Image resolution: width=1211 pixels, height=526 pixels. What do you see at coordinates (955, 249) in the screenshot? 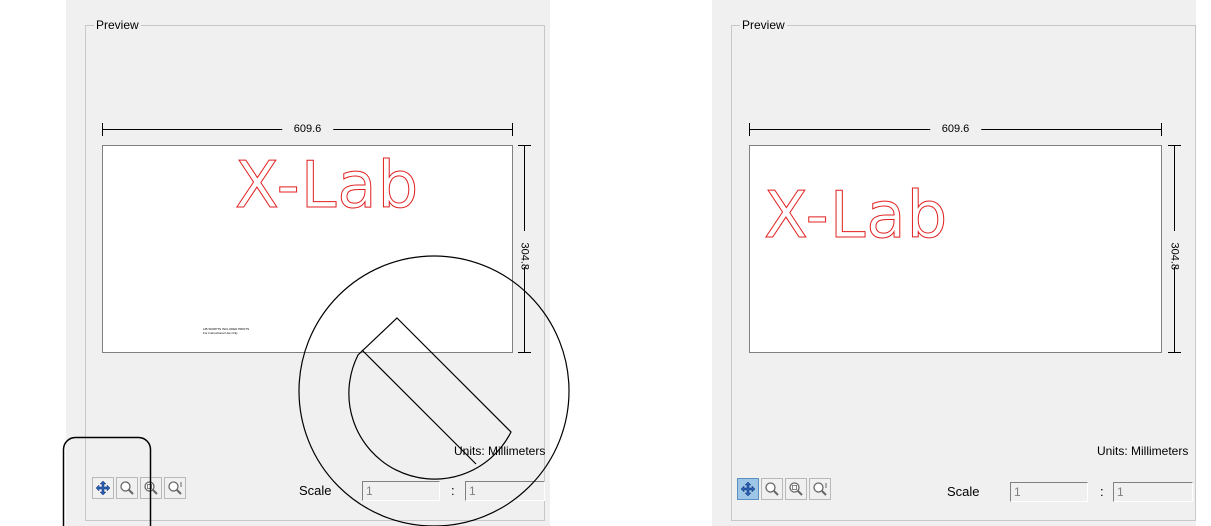
I see `preview-canvas: X-Lab` at bounding box center [955, 249].